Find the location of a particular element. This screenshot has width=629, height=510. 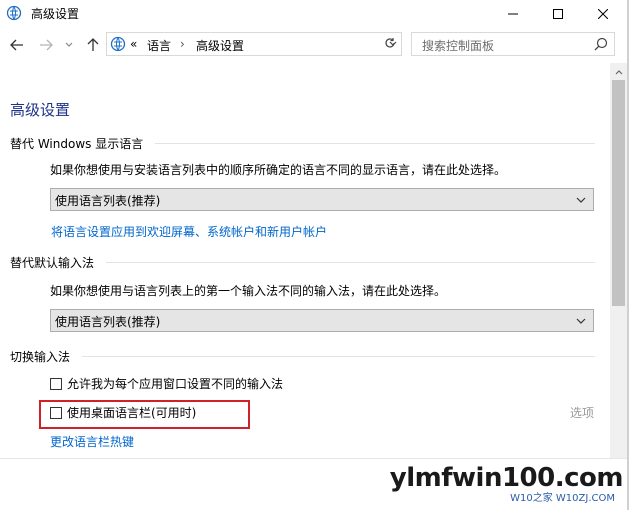

address-bar: « 语言 › 高级设置 is located at coordinates (254, 44).